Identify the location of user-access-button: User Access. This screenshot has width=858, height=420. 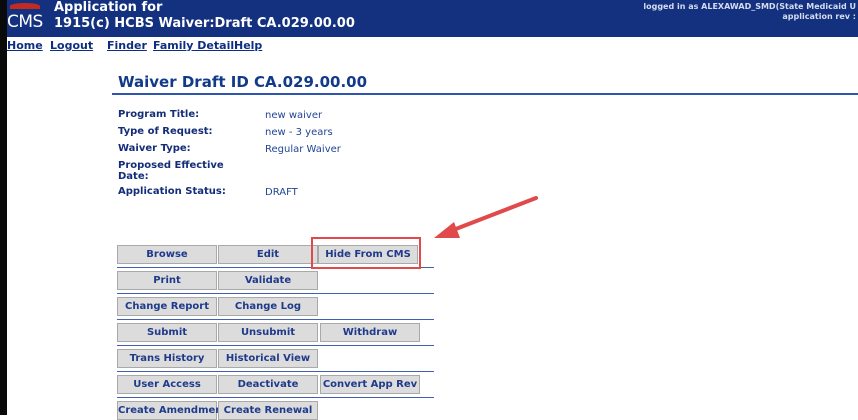
(167, 384).